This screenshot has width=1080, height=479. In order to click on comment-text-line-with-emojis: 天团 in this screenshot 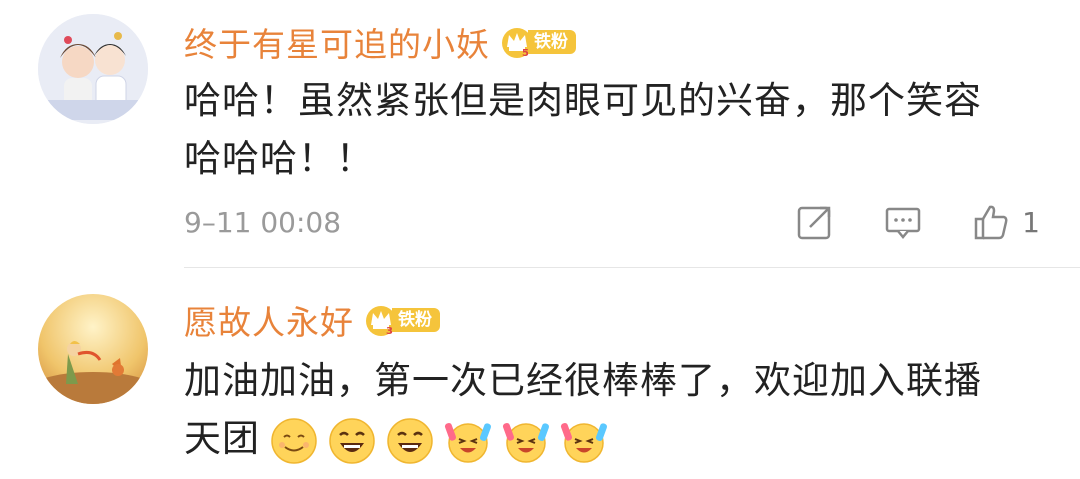, I will do `click(583, 439)`.